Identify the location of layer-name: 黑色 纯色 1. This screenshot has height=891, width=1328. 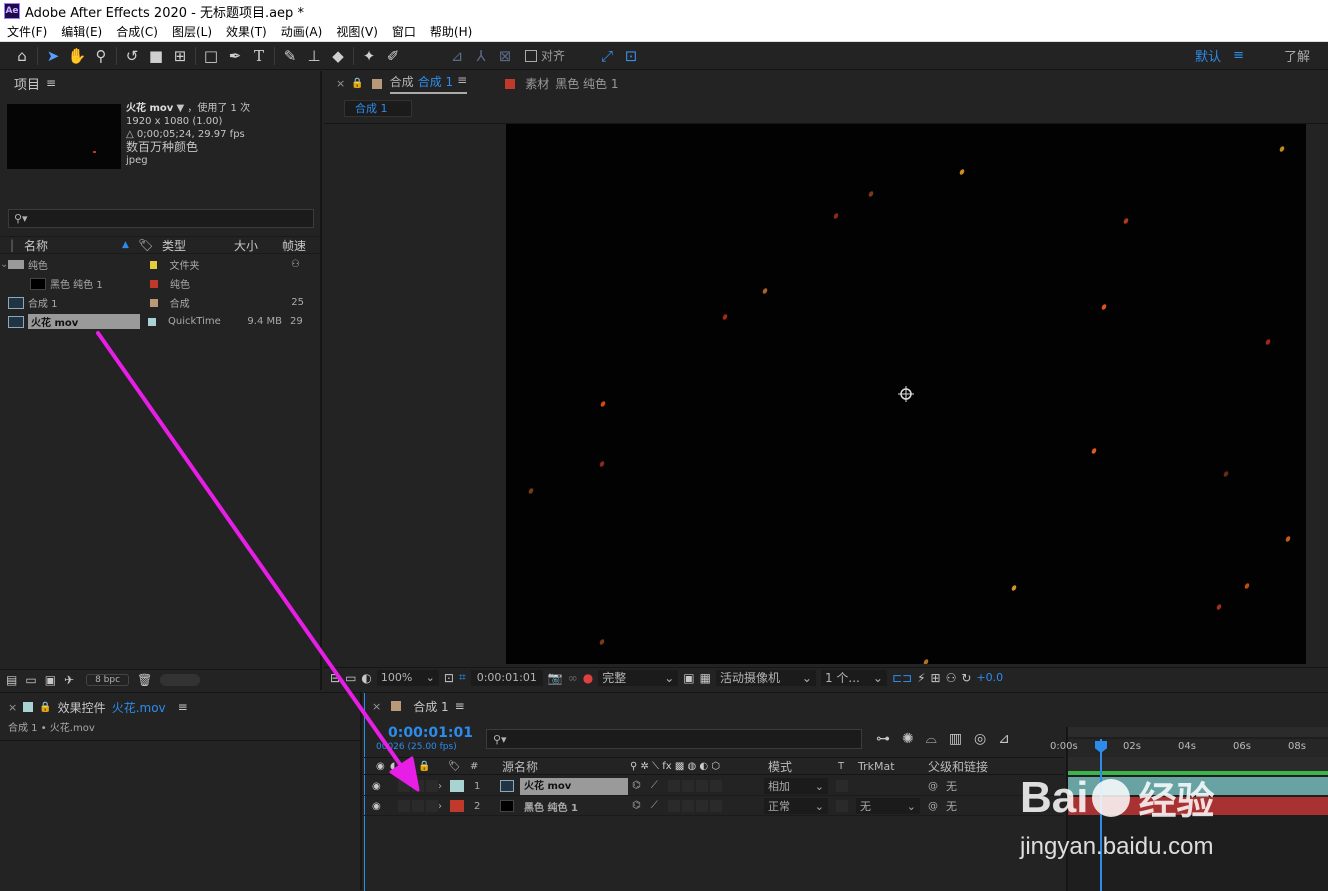
(574, 806).